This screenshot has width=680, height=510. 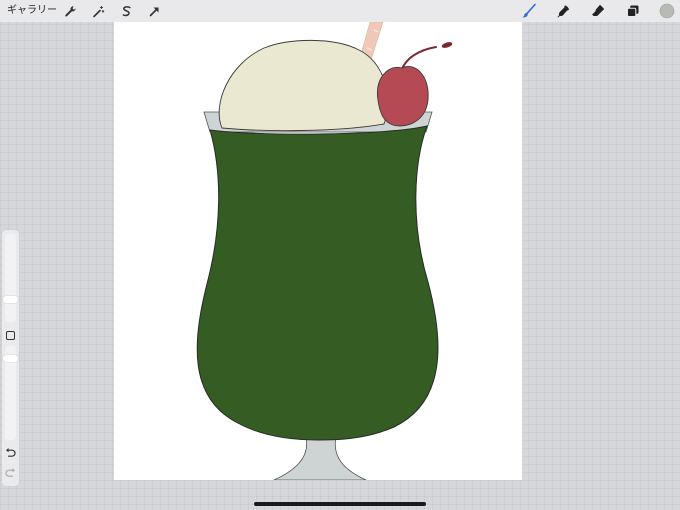 I want to click on magic-wand-icon, so click(x=98, y=11).